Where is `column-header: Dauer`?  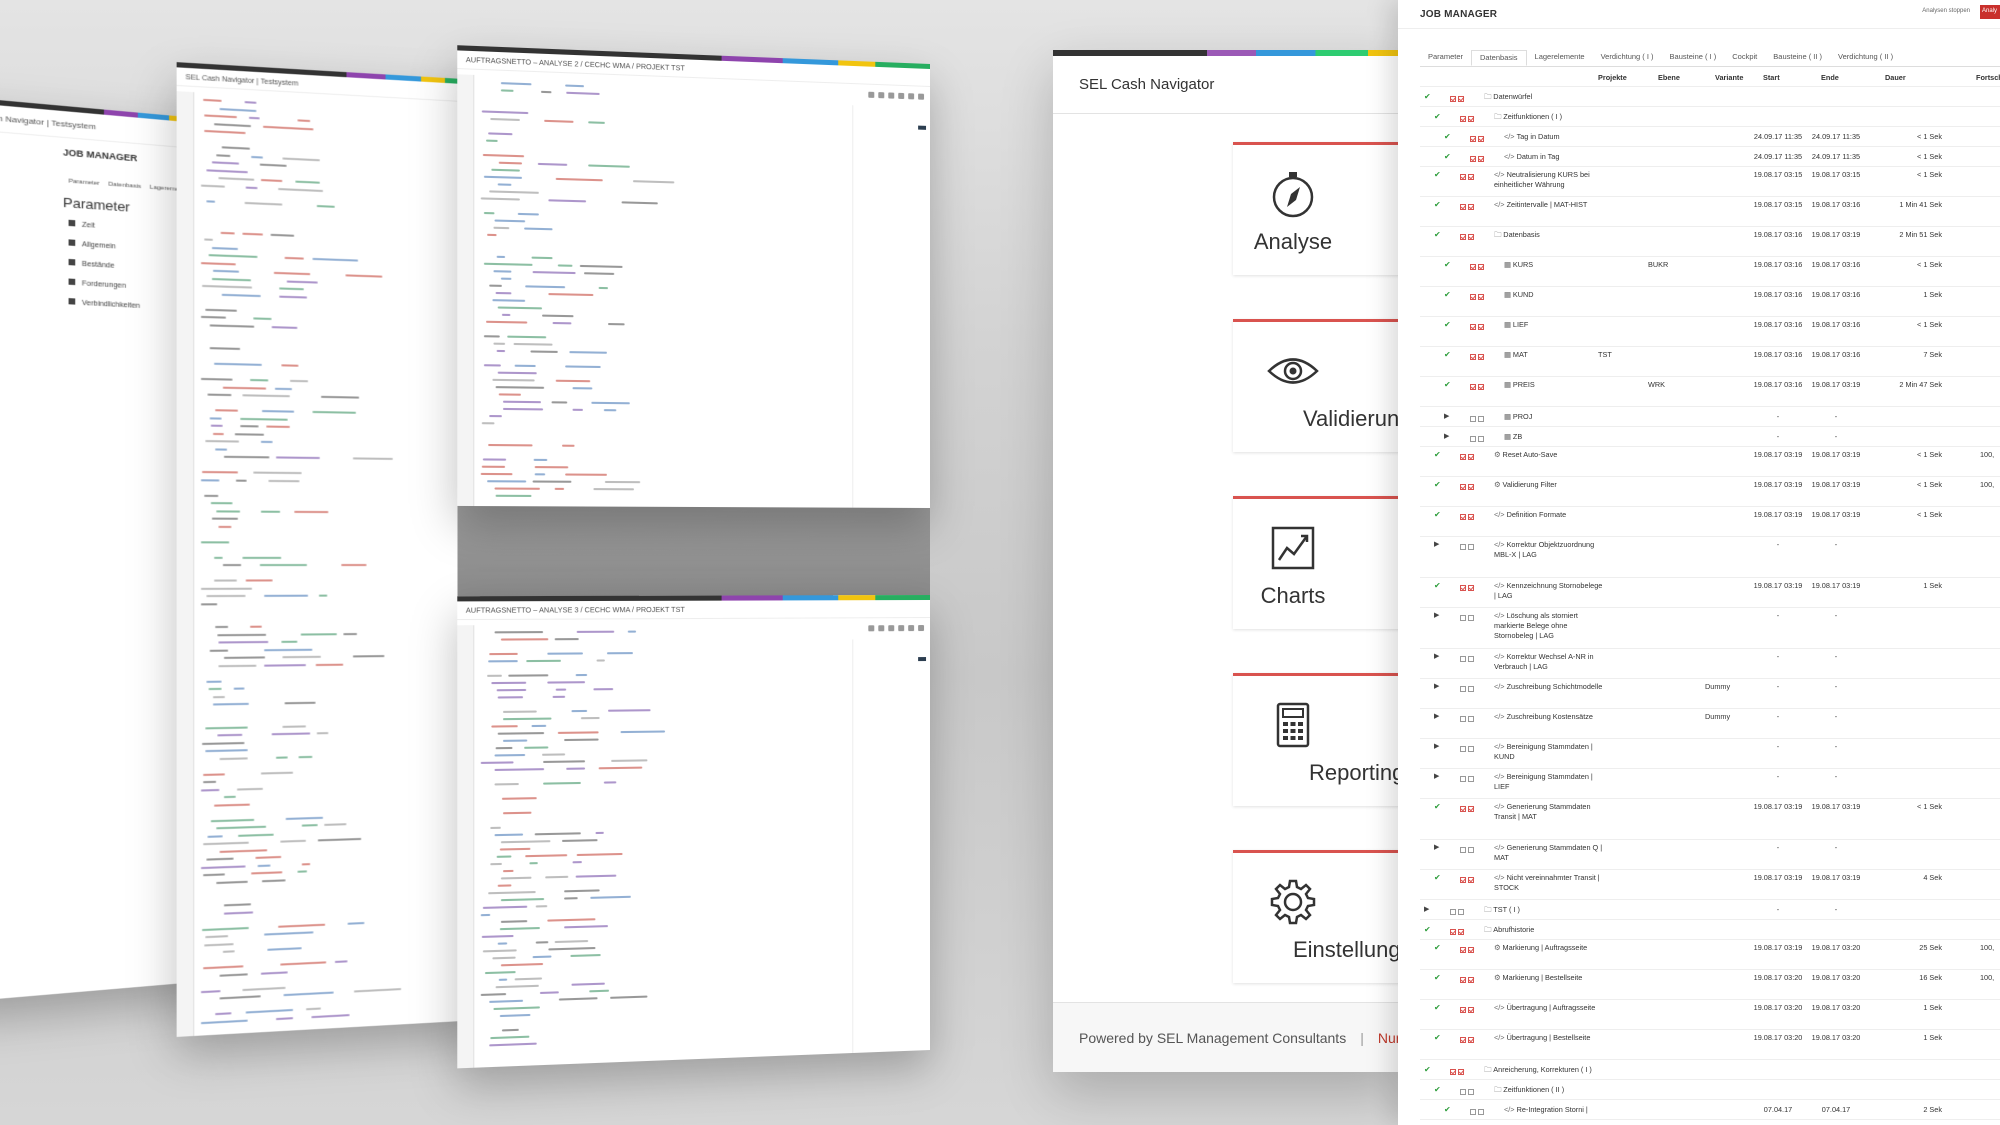
column-header: Dauer is located at coordinates (1895, 77).